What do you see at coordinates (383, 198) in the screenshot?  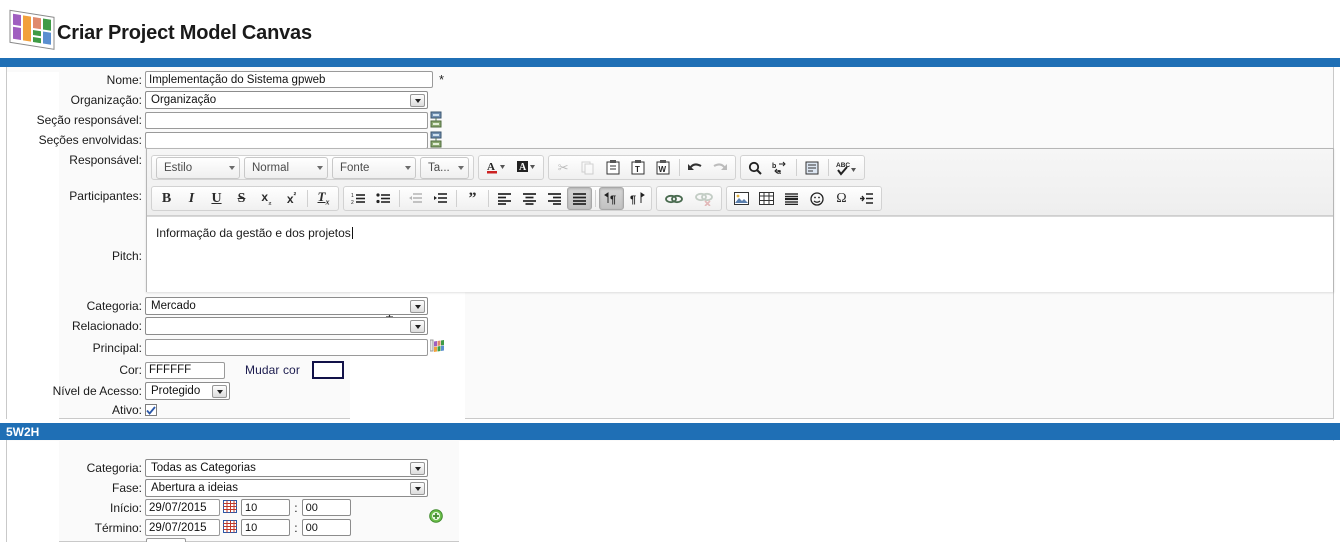 I see `bulleted-list-icon` at bounding box center [383, 198].